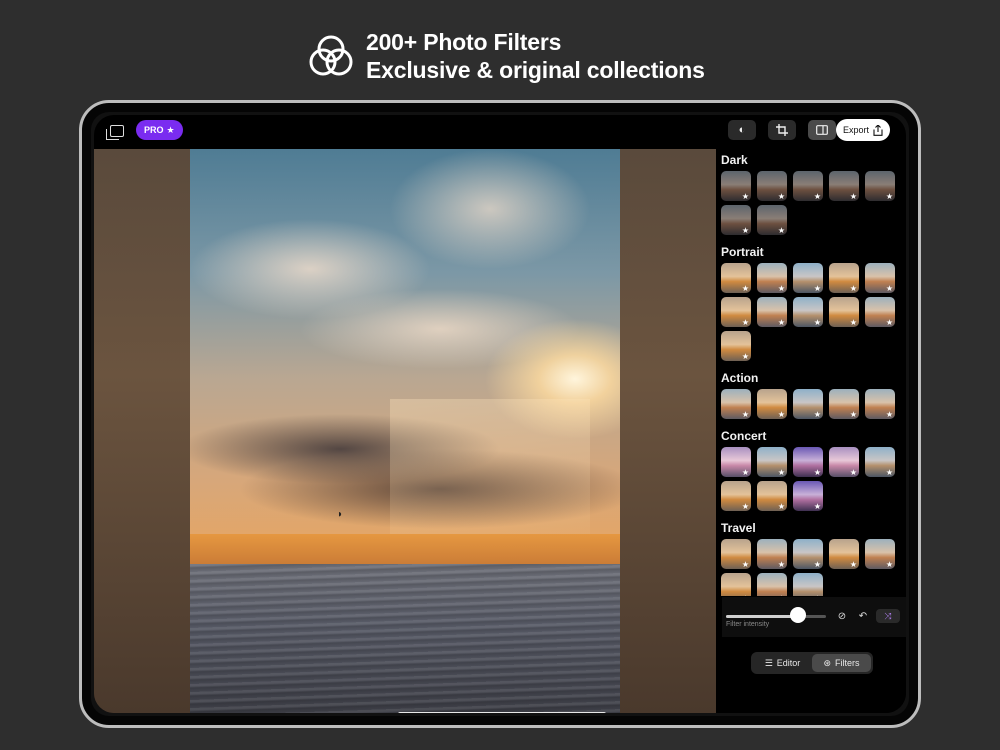  I want to click on promo-title: 200+ Photo Filters, so click(464, 42).